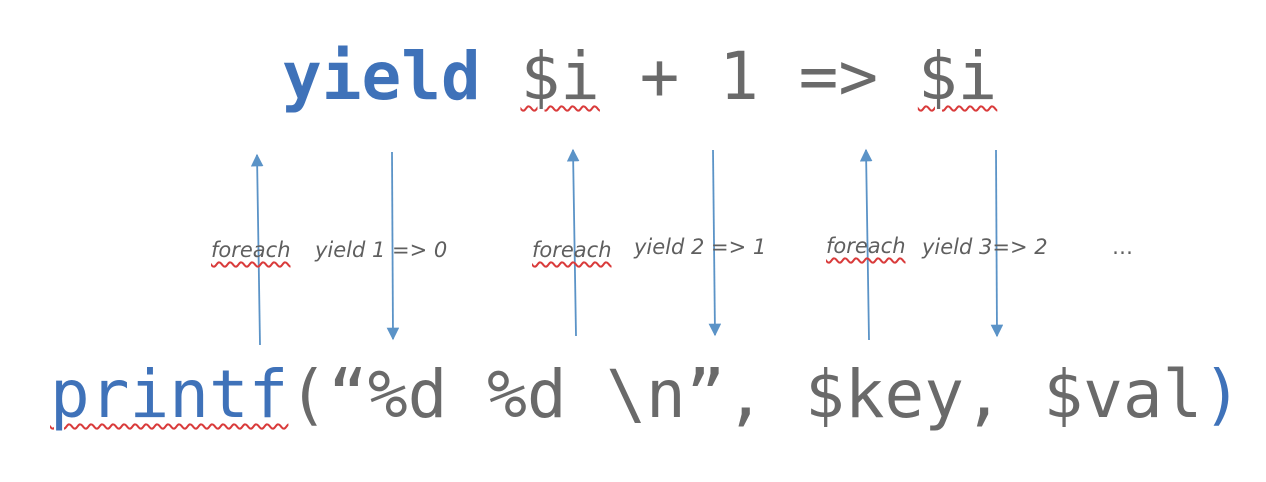  I want to click on label-yield-2: yield 2 => 1, so click(700, 247).